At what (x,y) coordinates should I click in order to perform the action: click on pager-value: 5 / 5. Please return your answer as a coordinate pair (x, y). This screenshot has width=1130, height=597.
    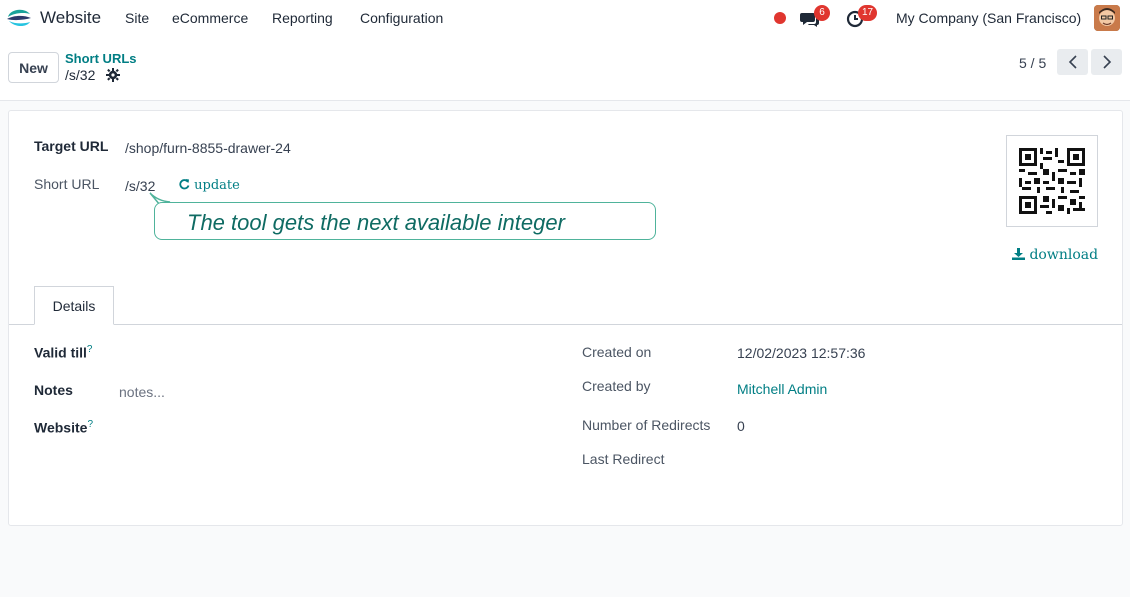
    Looking at the image, I should click on (1032, 63).